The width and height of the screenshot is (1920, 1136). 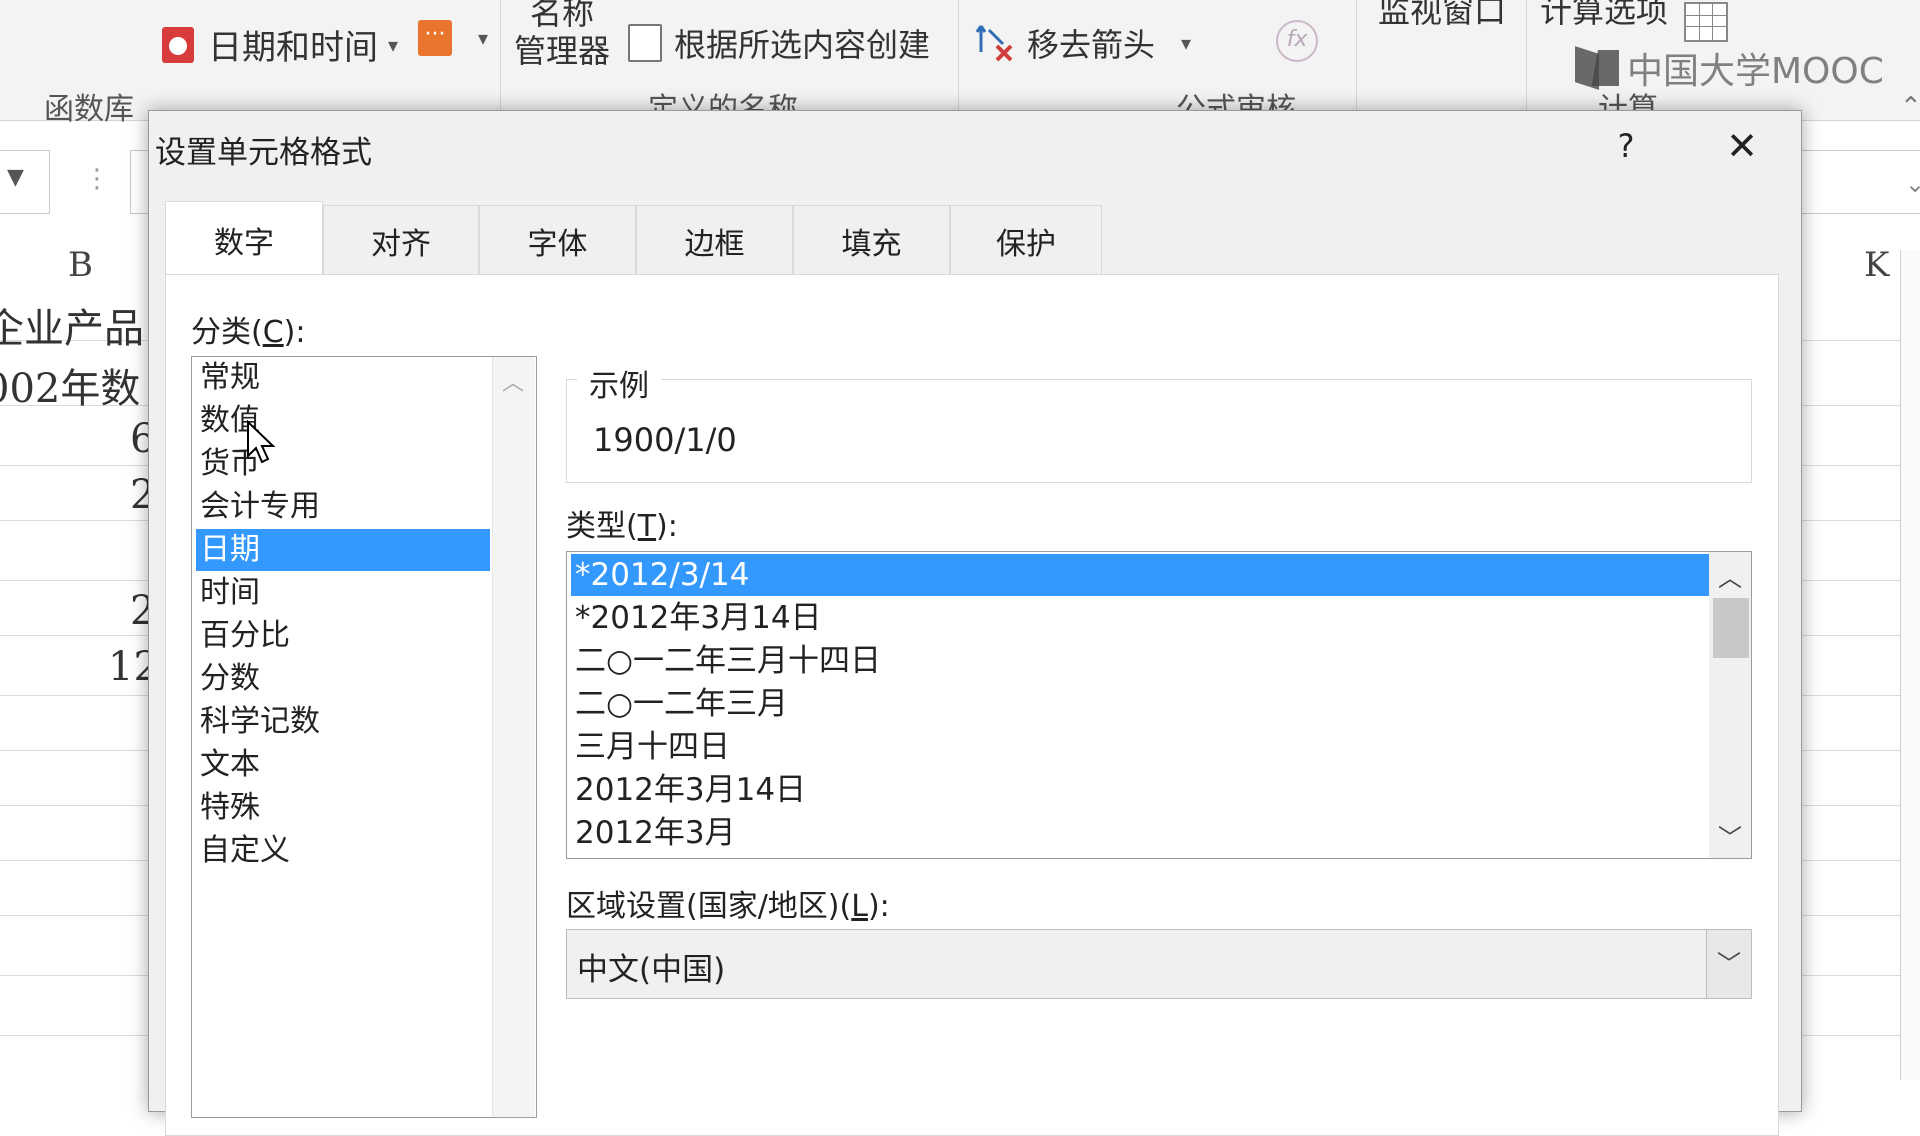 I want to click on tab-fill: 填充, so click(x=871, y=240).